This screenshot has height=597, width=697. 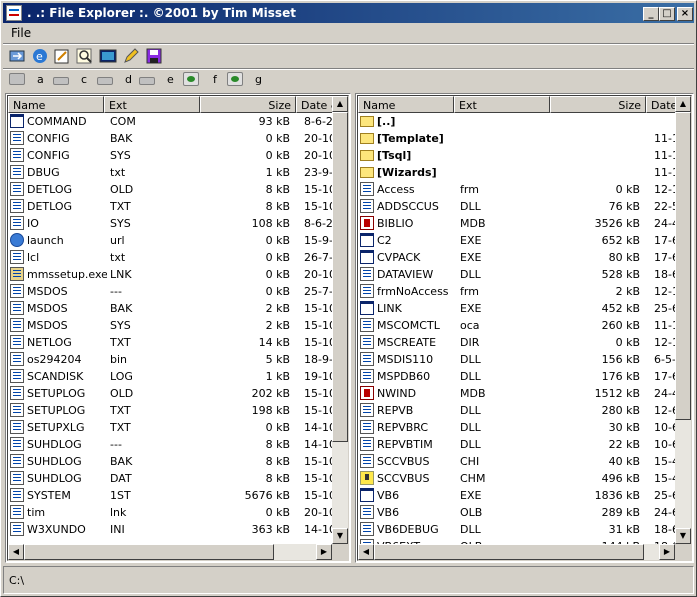 I want to click on find-icon, so click(x=85, y=56).